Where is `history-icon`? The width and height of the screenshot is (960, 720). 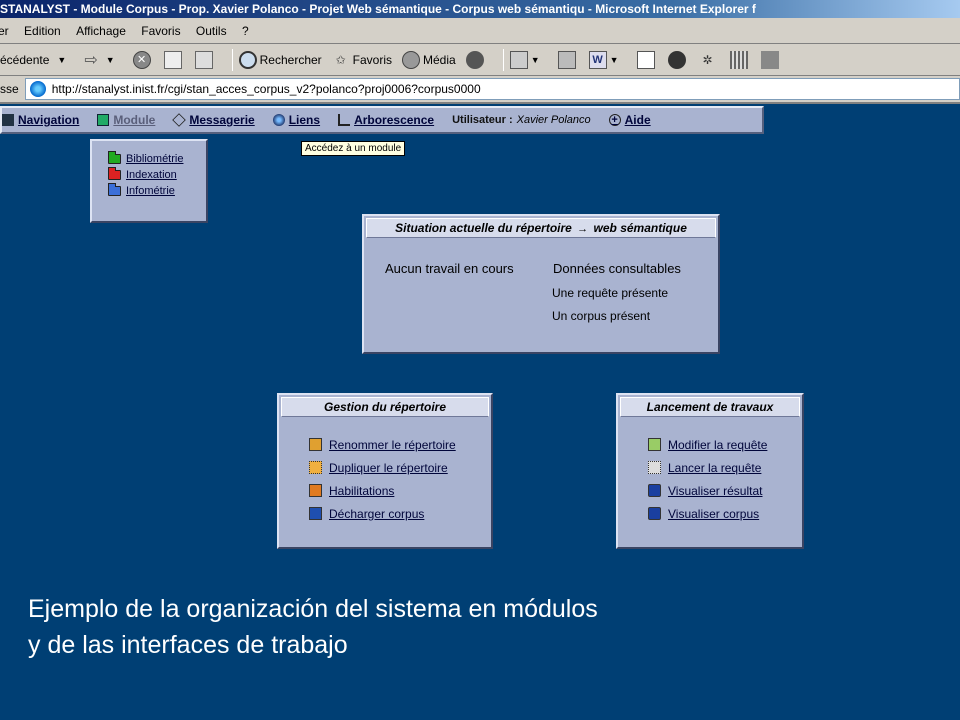 history-icon is located at coordinates (474, 59).